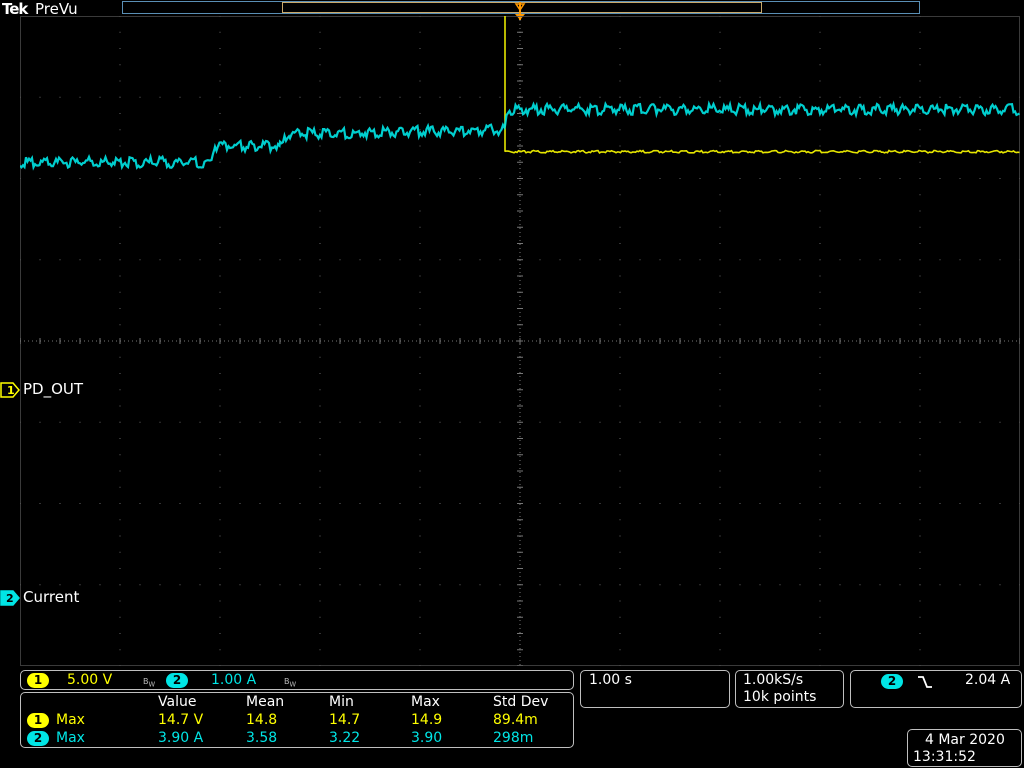 This screenshot has height=768, width=1024. I want to click on measurement-row: 2 Max 3.90 A 3.58 3.22 3.90 298m, so click(297, 738).